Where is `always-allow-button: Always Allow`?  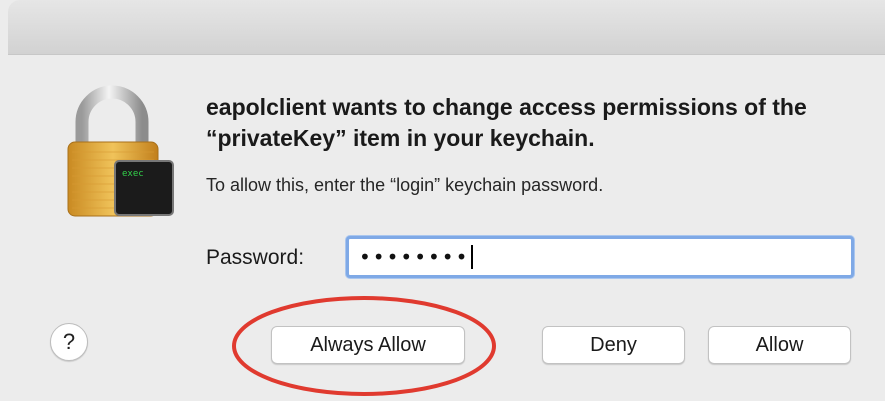 always-allow-button: Always Allow is located at coordinates (368, 345).